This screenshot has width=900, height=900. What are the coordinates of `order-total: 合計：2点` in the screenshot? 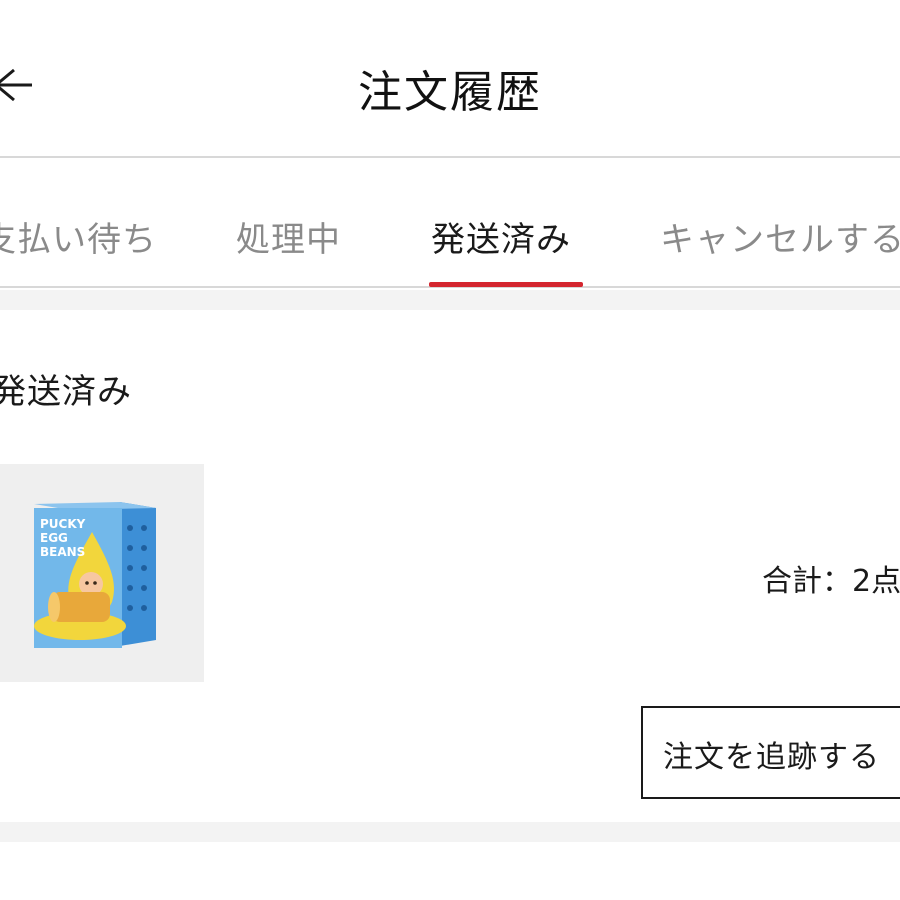 It's located at (831, 581).